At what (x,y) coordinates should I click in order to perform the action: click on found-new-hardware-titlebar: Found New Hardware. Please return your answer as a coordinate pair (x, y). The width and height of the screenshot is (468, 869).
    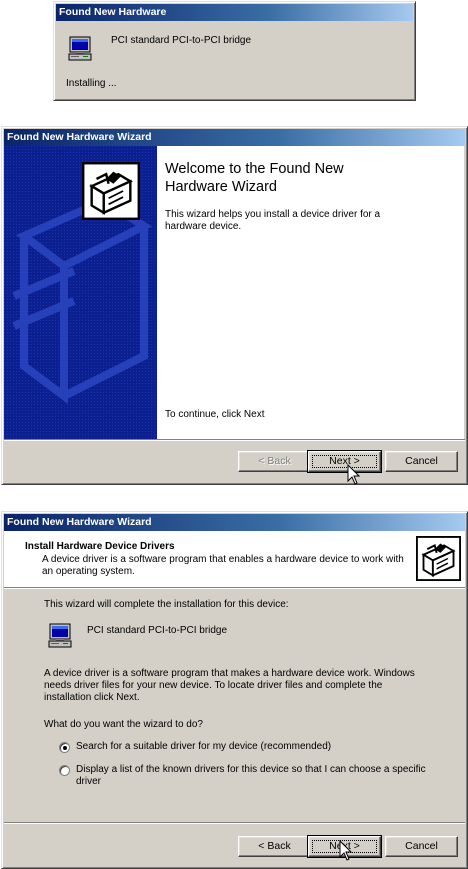
    Looking at the image, I should click on (234, 12).